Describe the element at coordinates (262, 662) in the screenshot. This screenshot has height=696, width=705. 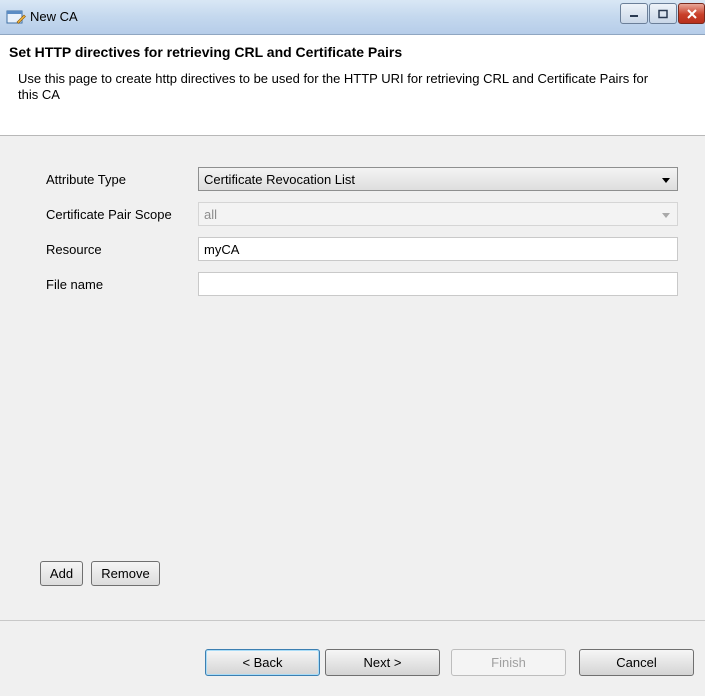
I see `back-button: < Back` at that location.